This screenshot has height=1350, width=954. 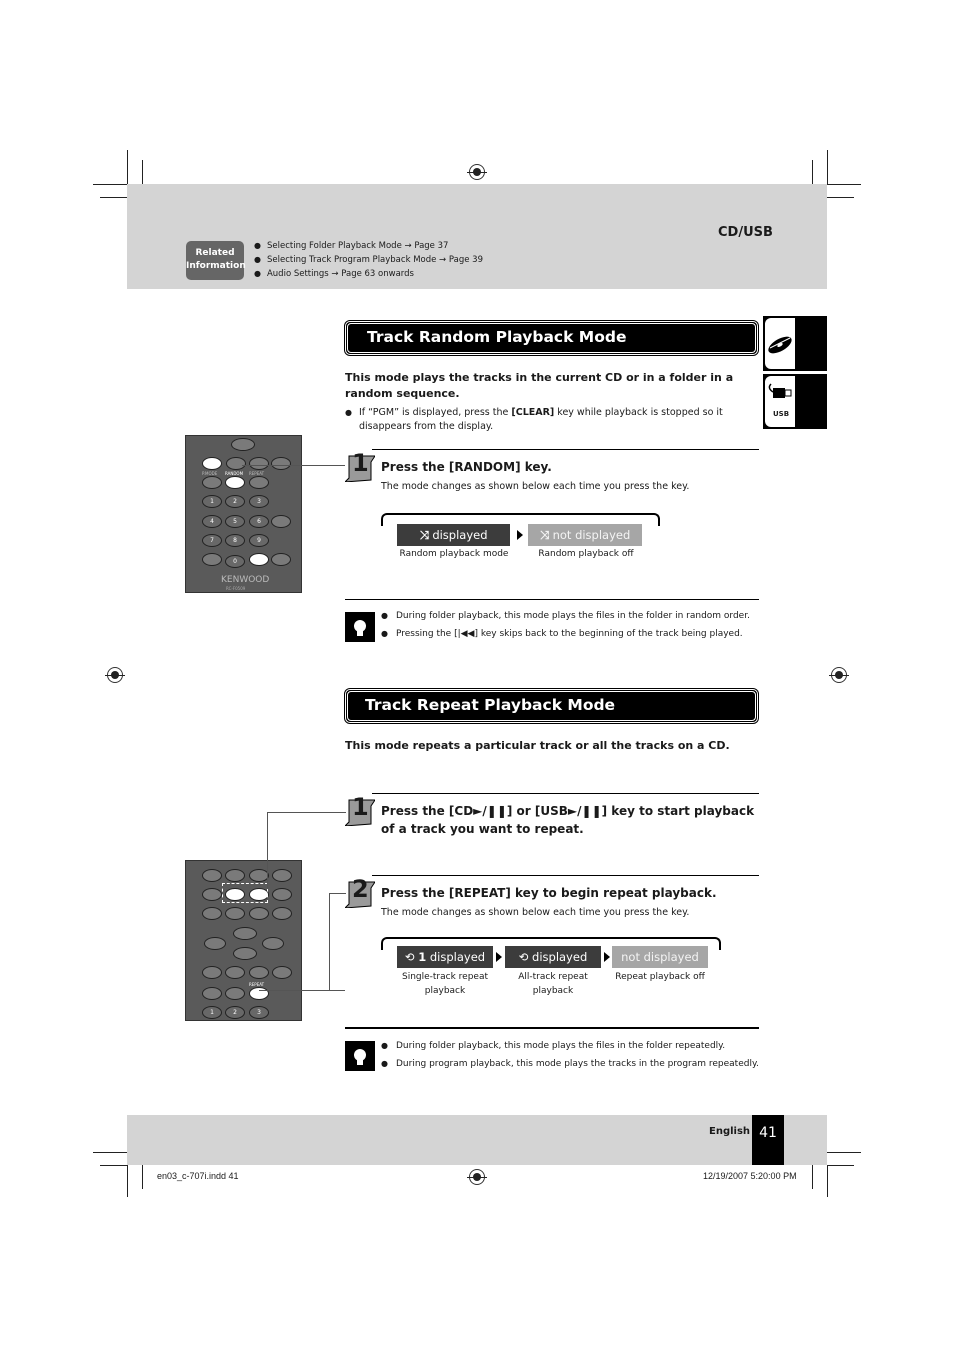 What do you see at coordinates (212, 540) in the screenshot?
I see `remote-num-button: 7` at bounding box center [212, 540].